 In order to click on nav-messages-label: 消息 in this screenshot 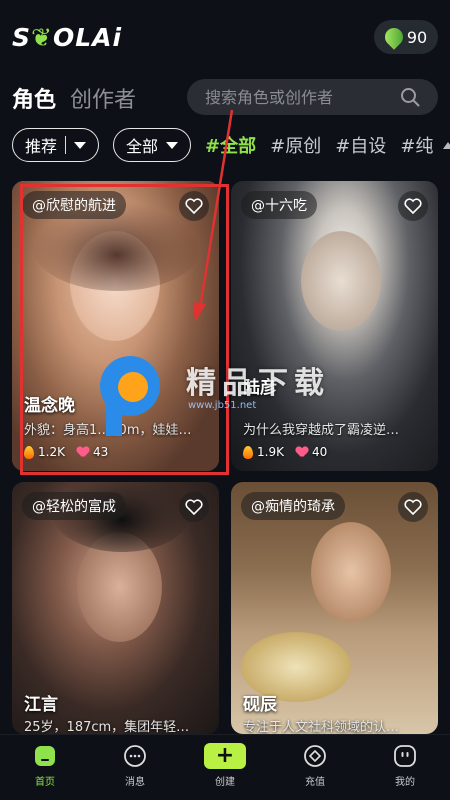, I will do `click(135, 782)`.